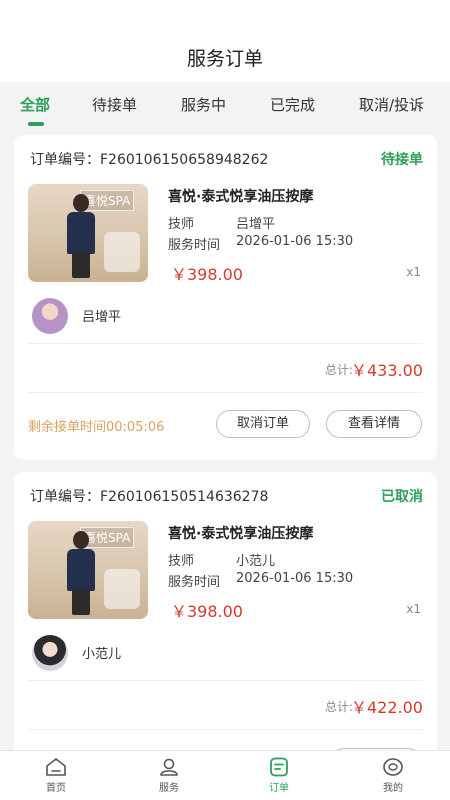 The image size is (450, 800). I want to click on tabbar-label: 我的, so click(393, 788).